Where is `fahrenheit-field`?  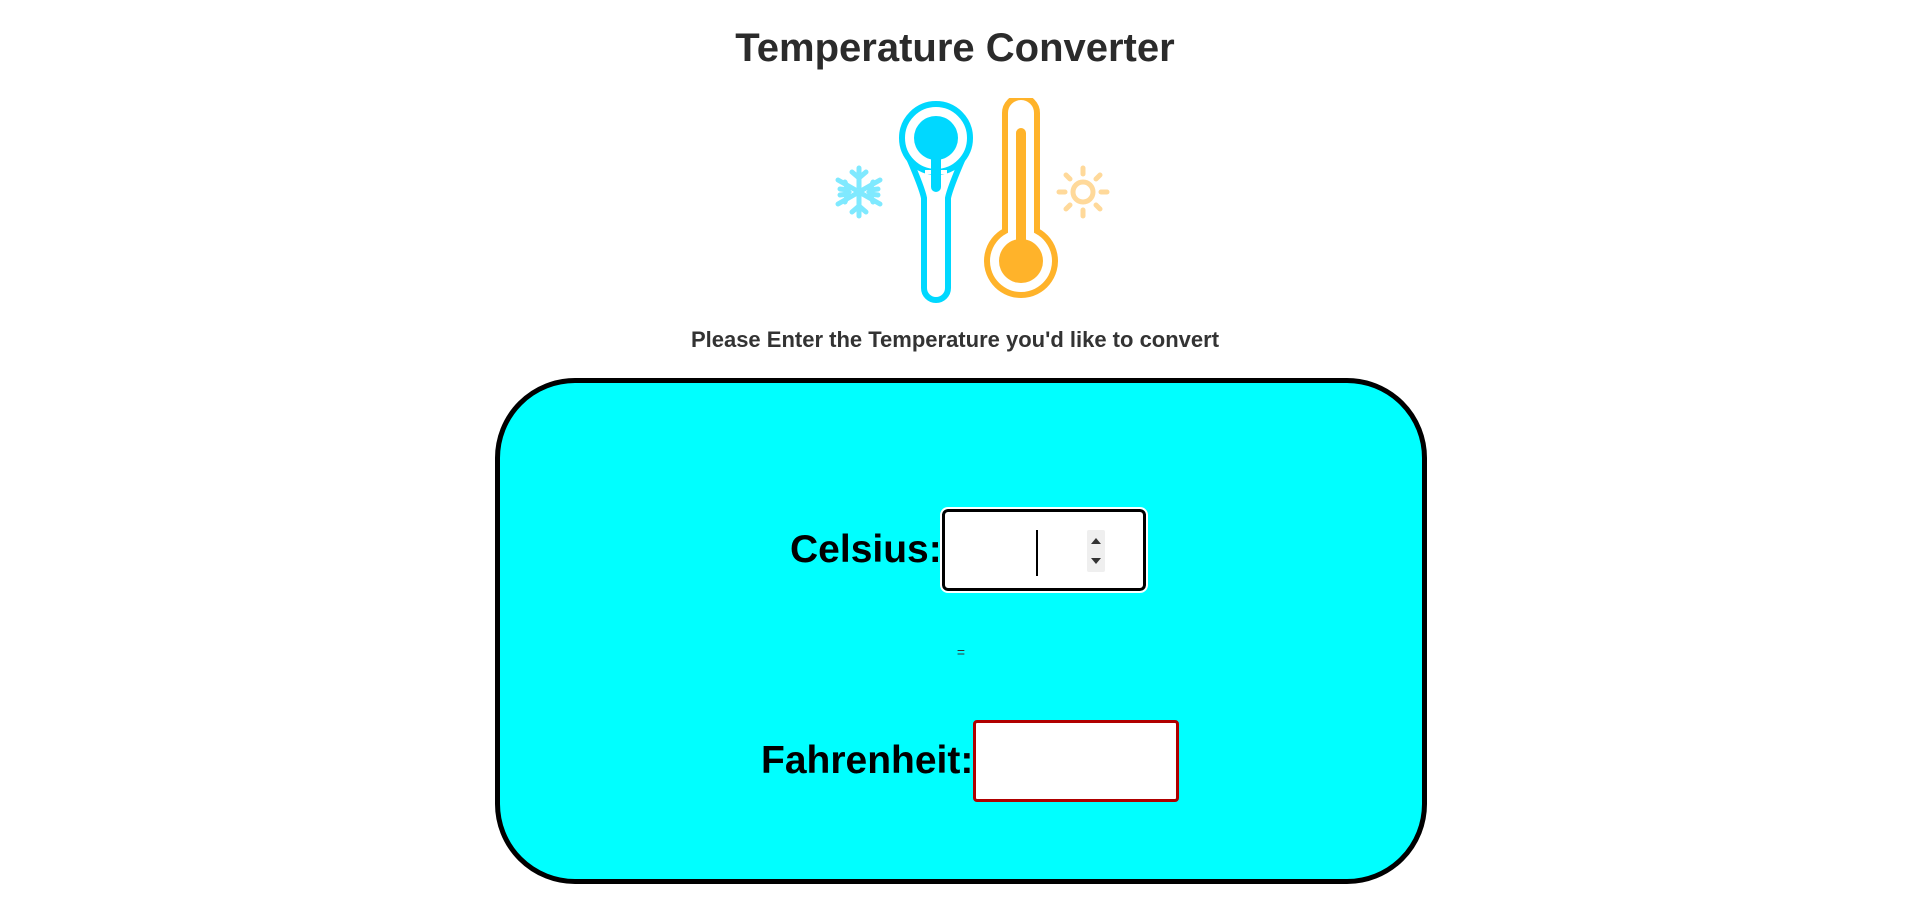
fahrenheit-field is located at coordinates (1076, 761).